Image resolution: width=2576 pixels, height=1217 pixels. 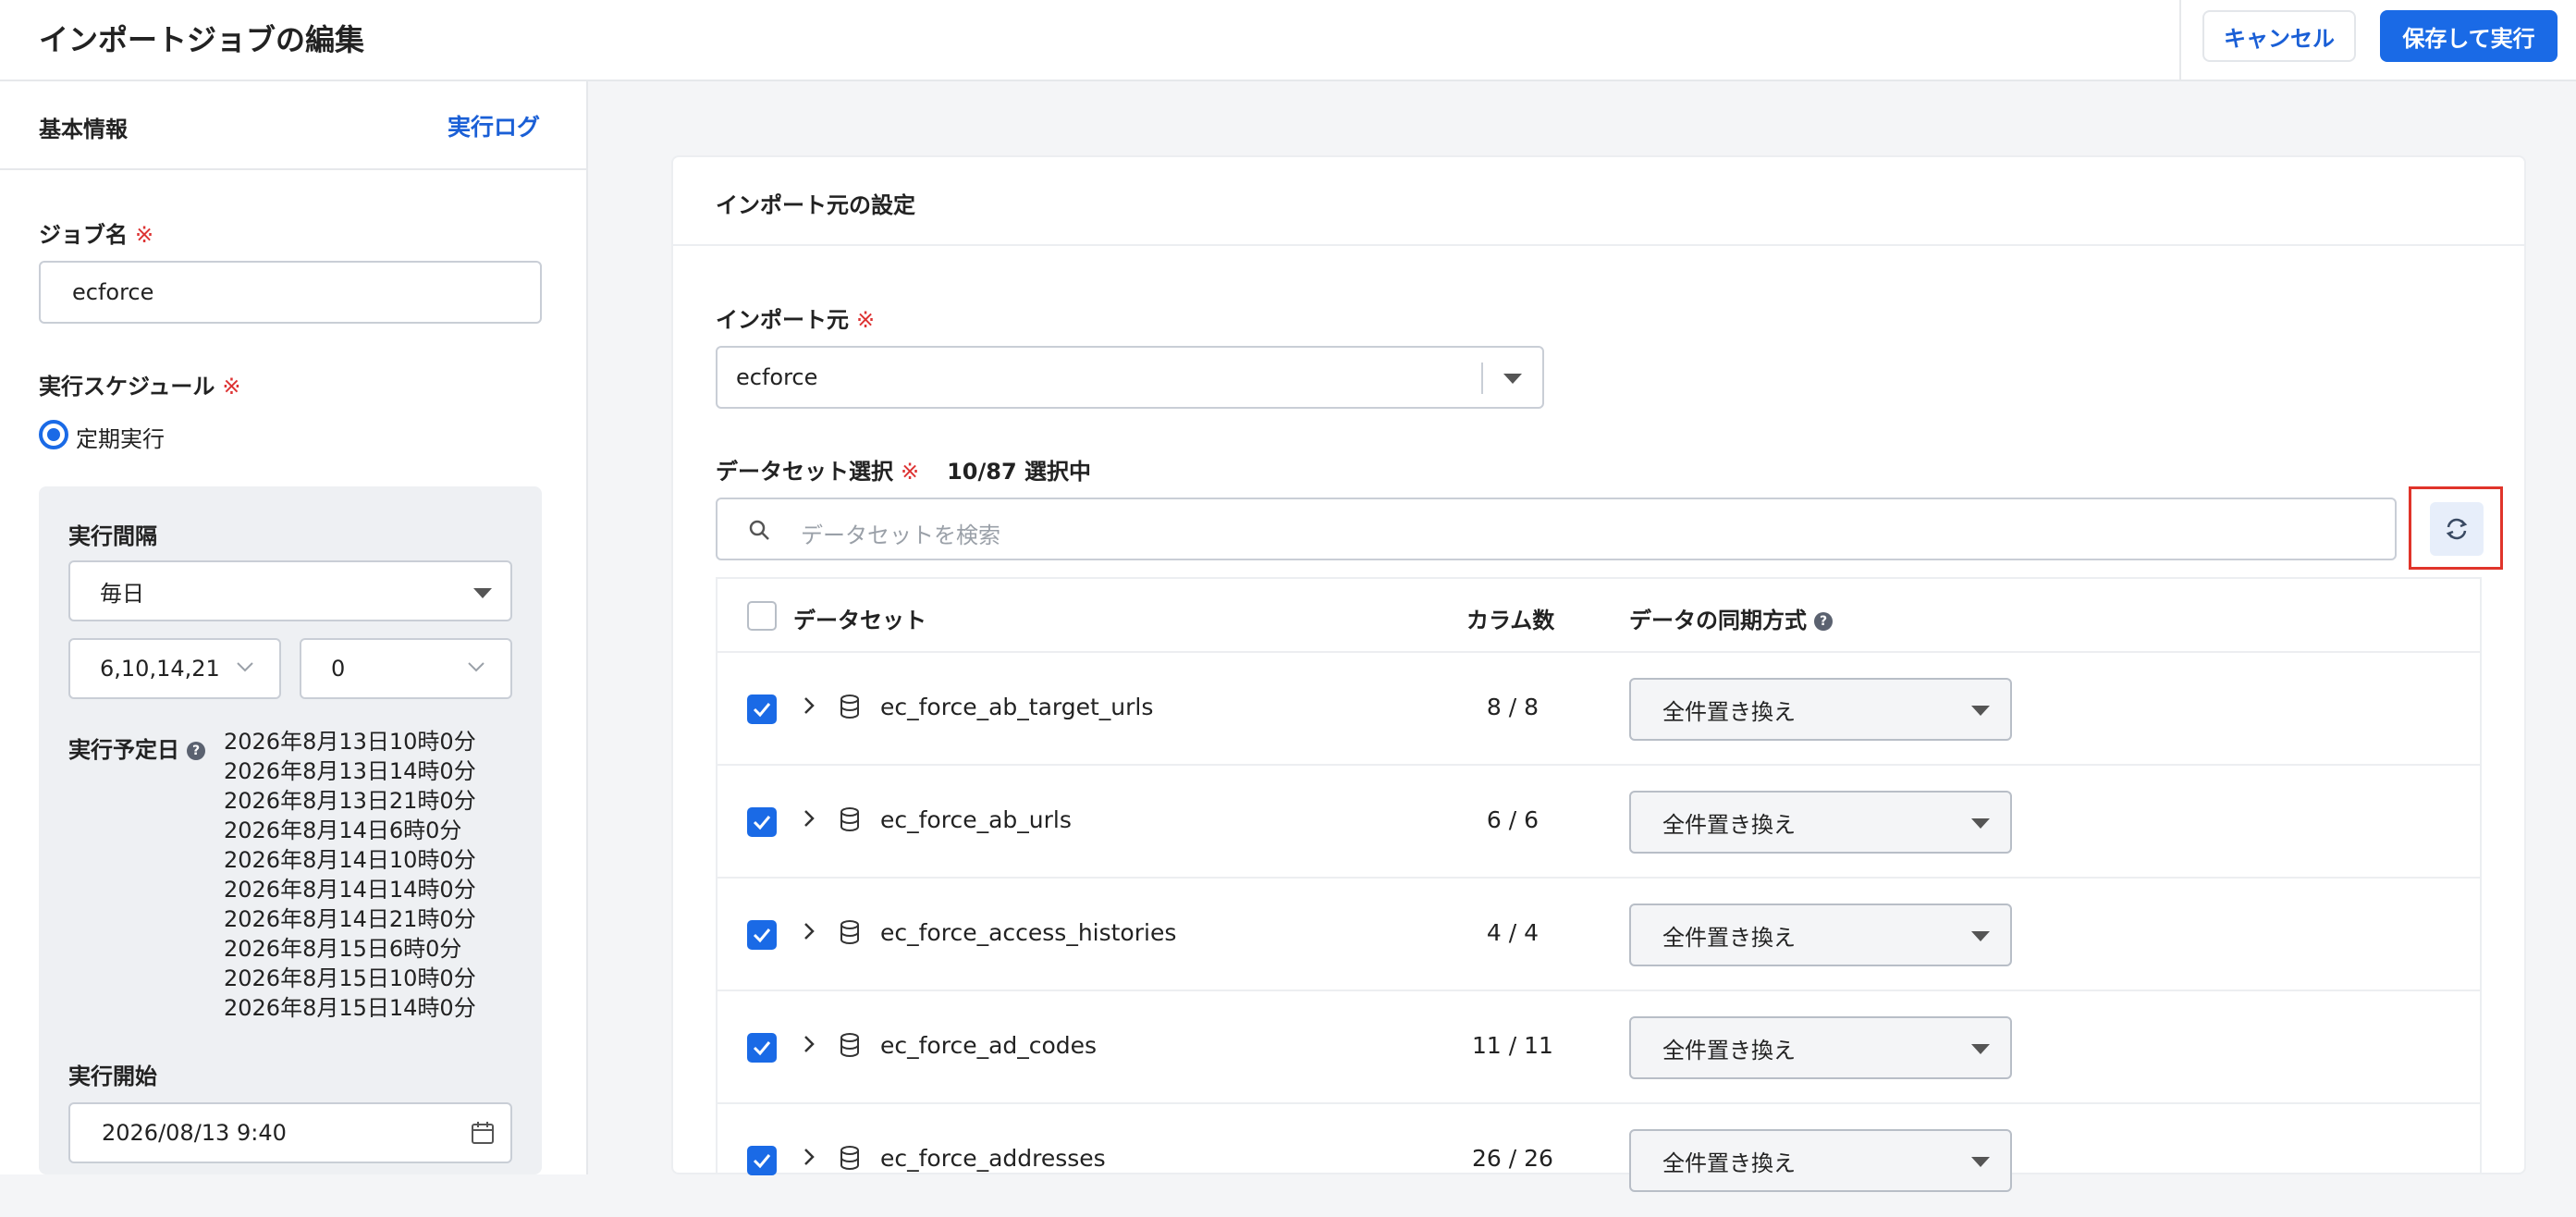 I want to click on column-count: 4 / 4, so click(x=1513, y=932).